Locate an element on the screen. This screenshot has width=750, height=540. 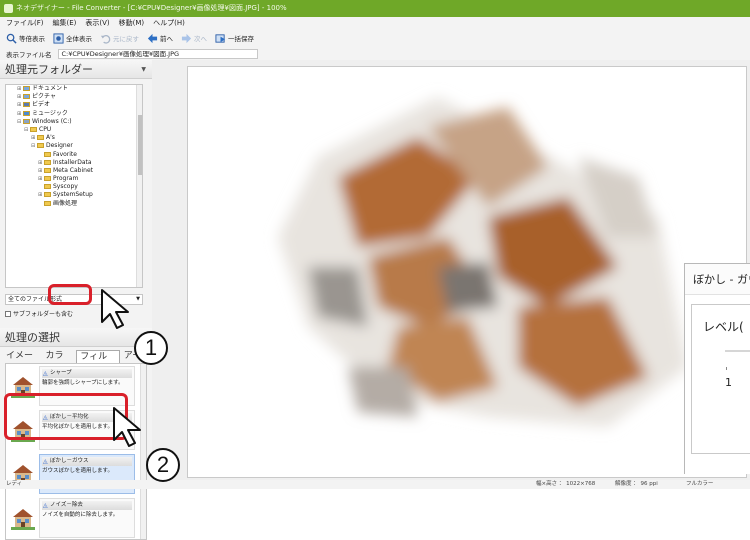
slider-min-value: 1 is located at coordinates (728, 382).